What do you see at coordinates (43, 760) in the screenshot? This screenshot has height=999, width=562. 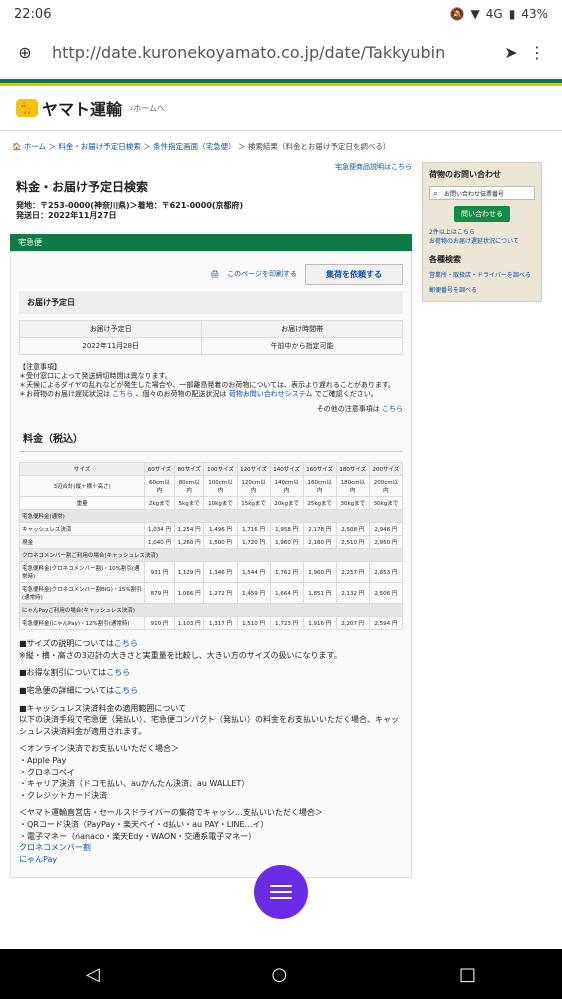 I see `online-item: ・Apple Pay` at bounding box center [43, 760].